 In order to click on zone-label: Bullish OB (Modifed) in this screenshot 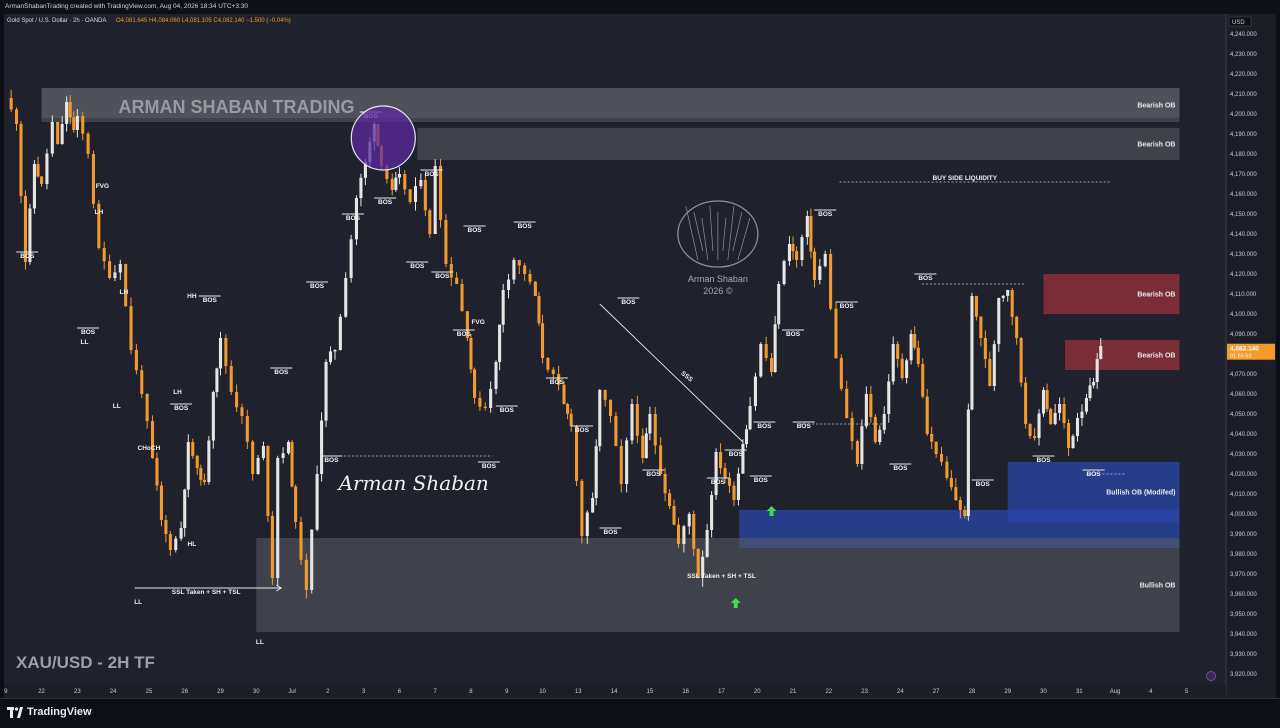, I will do `click(1140, 493)`.